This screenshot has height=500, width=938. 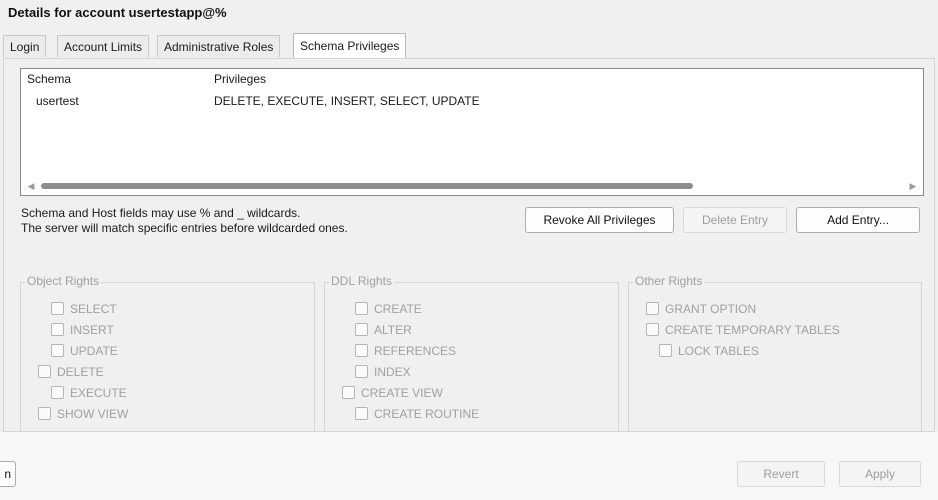 I want to click on checkbox-label: DELETE, so click(x=80, y=372).